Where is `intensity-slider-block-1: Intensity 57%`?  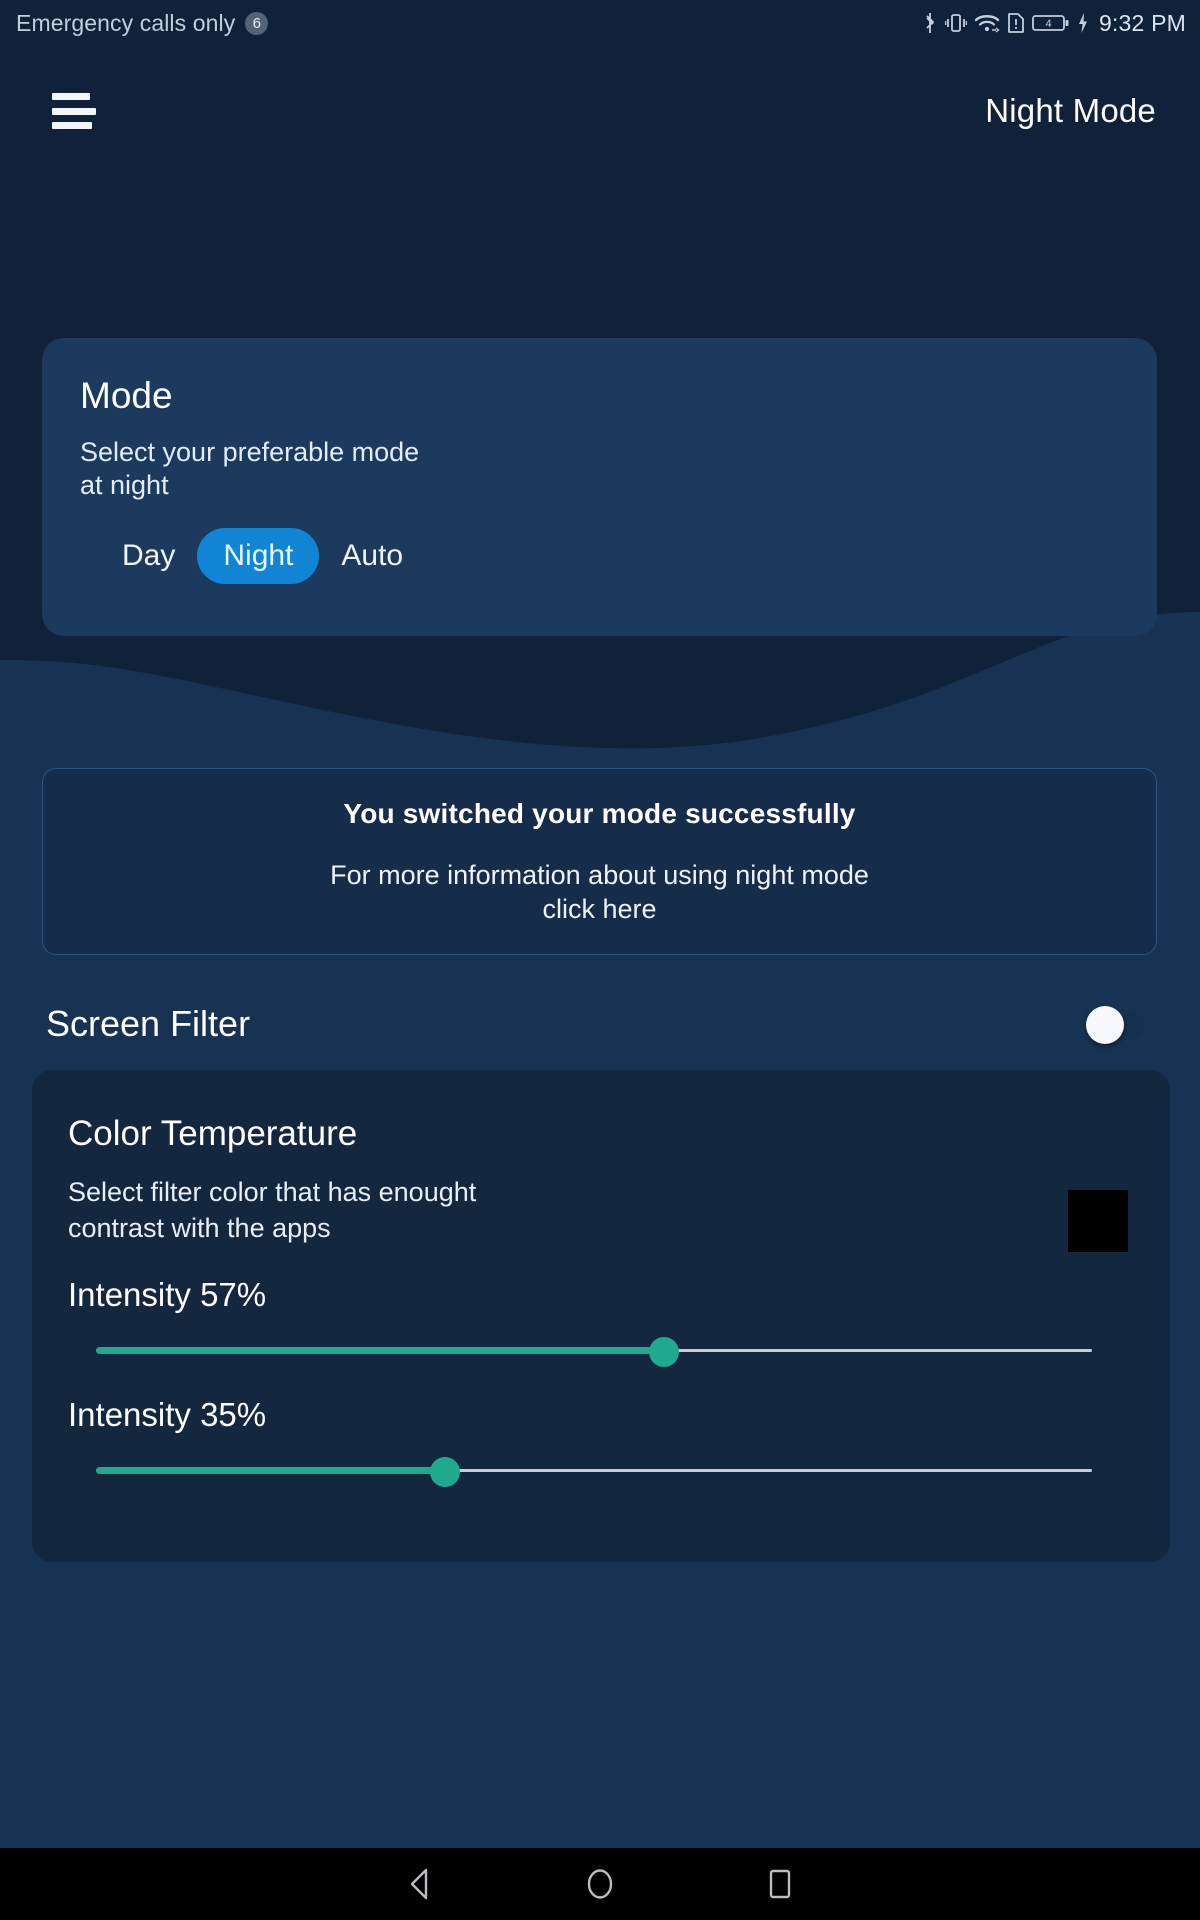 intensity-slider-block-1: Intensity 57% is located at coordinates (619, 1321).